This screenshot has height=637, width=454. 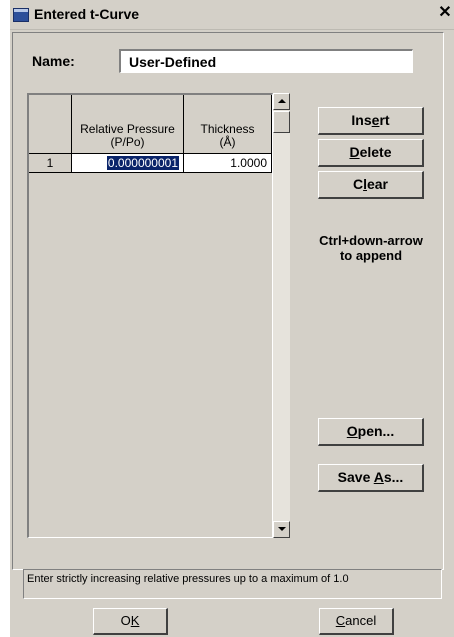 What do you see at coordinates (227, 142) in the screenshot?
I see `thickness-header-line2: (Å)` at bounding box center [227, 142].